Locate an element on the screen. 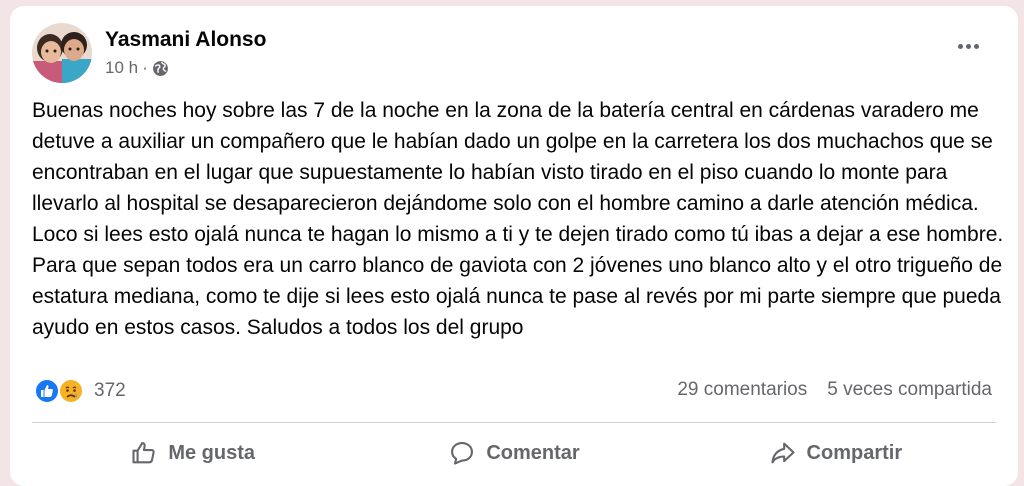  post-meta: 10 h · is located at coordinates (137, 68).